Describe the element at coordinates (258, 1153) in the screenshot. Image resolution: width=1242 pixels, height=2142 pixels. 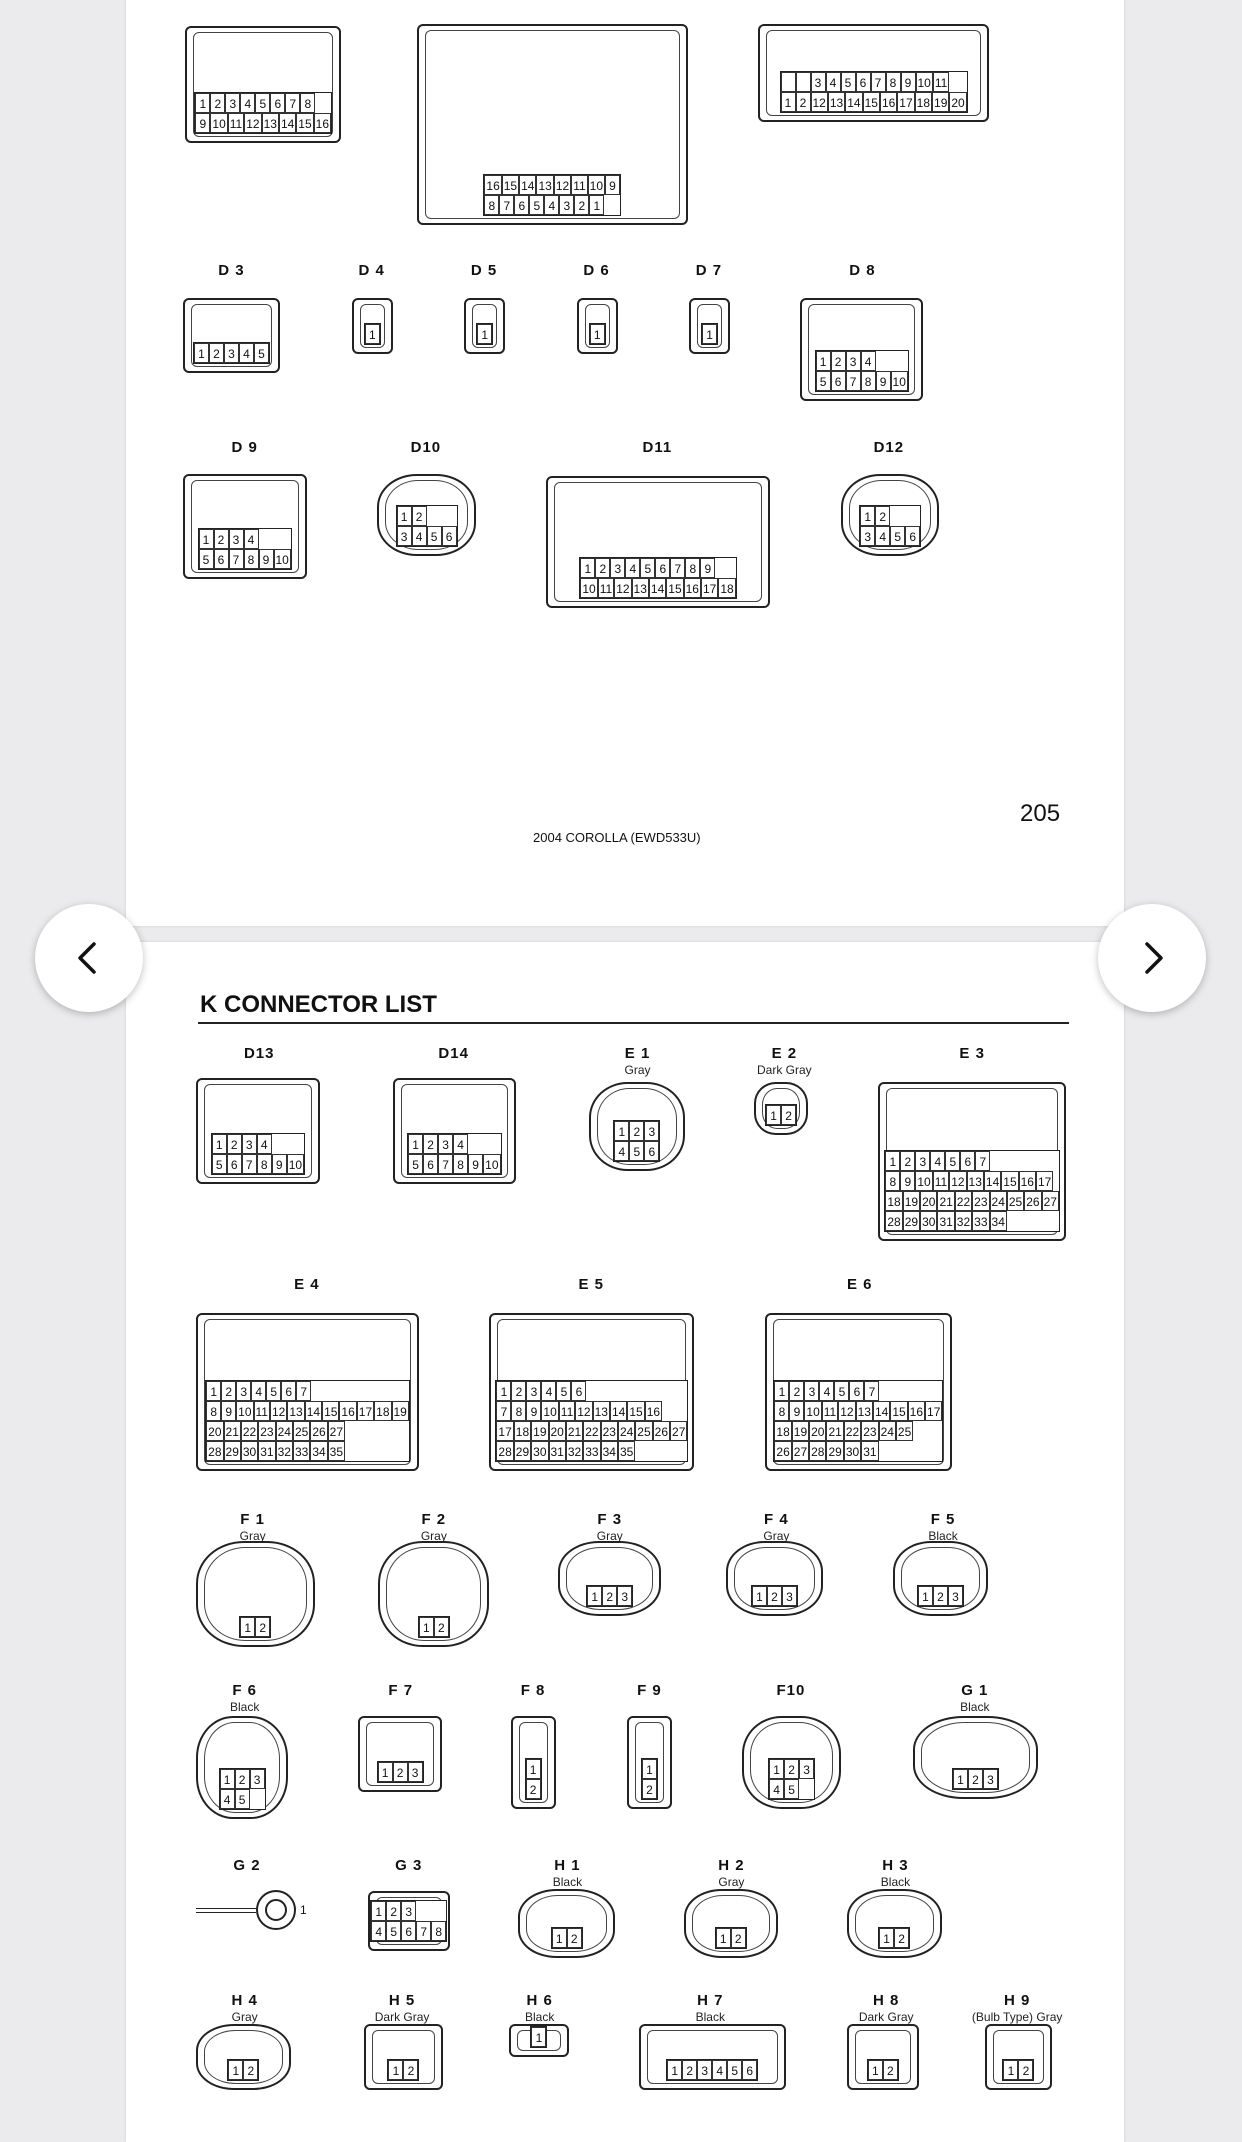
I see `pin-grid: 1 2 3 4 5 6 7 8 9 10` at that location.